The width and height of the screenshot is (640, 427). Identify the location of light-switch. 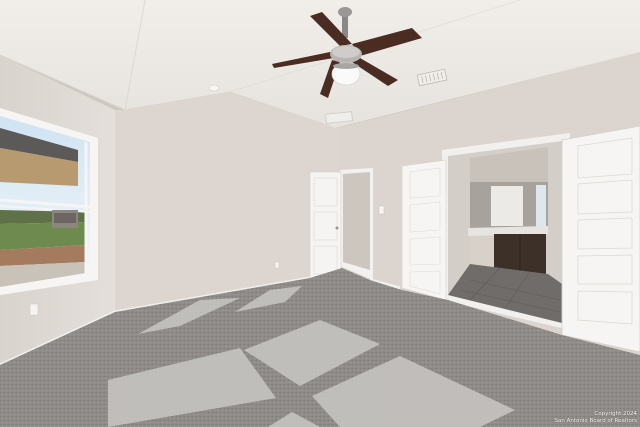
(381, 210).